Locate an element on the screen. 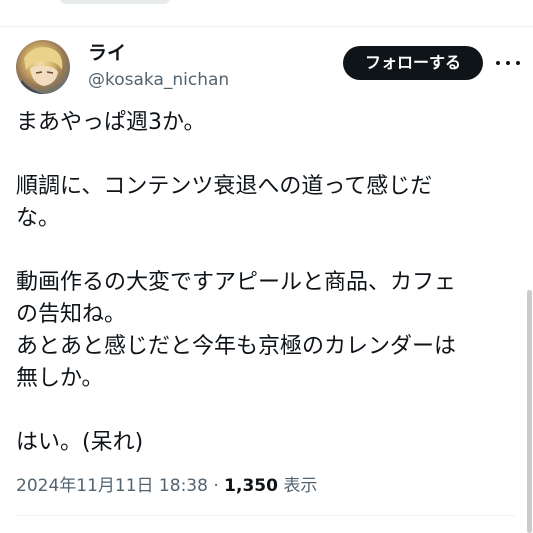  tweet-line: の告知ね。 is located at coordinates (71, 314).